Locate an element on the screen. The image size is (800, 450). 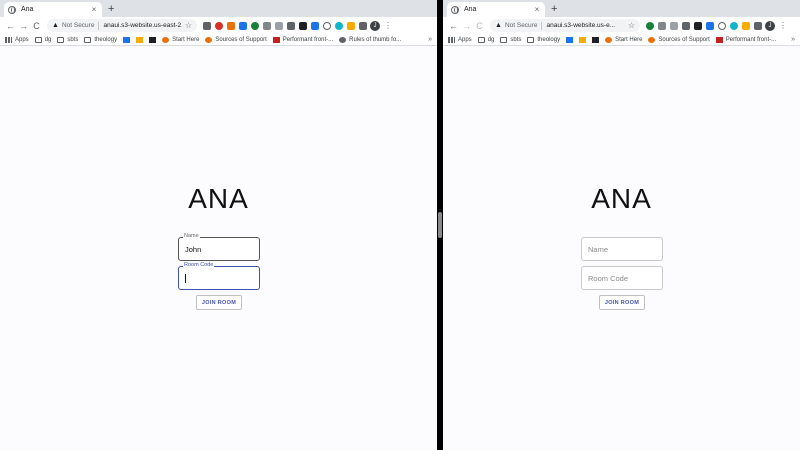
app-logo-text: ANA is located at coordinates (621, 198).